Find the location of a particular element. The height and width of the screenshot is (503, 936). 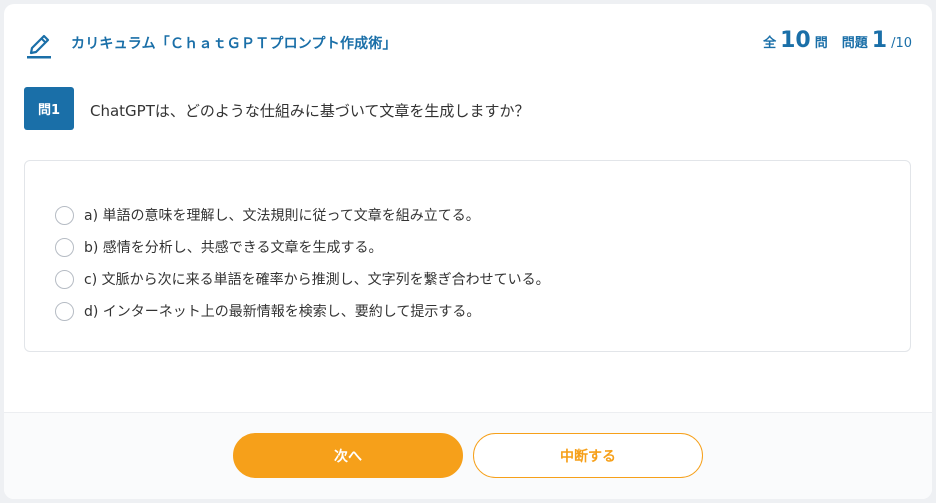

option-label: d) インターネット上の最新情報を検索し、要約して提示する。 is located at coordinates (282, 312).